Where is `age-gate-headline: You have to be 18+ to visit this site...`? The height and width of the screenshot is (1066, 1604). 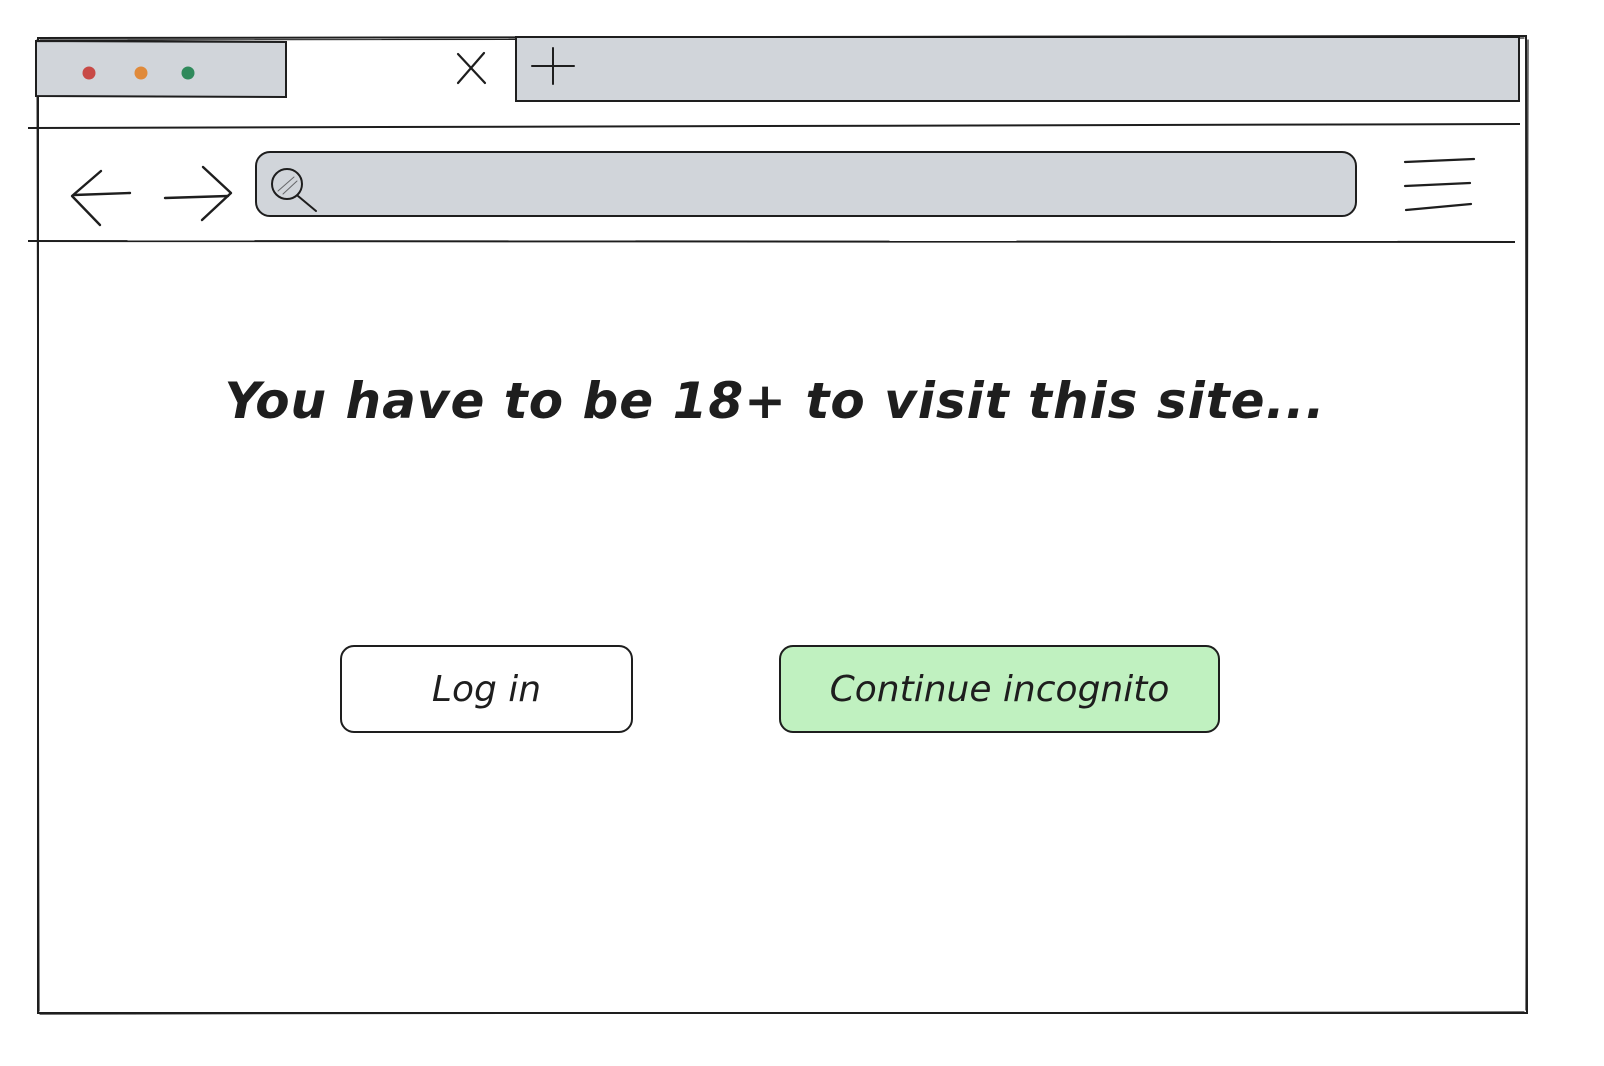
age-gate-headline: You have to be 18+ to visit this site... is located at coordinates (775, 401).